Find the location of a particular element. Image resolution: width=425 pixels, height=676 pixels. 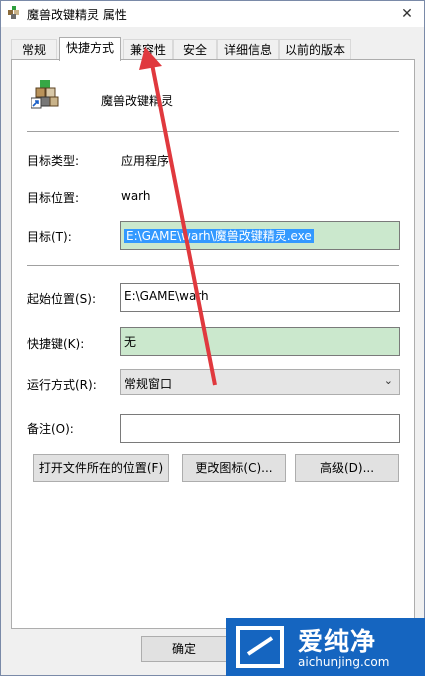

target-type-label: 目标类型: is located at coordinates (53, 161).